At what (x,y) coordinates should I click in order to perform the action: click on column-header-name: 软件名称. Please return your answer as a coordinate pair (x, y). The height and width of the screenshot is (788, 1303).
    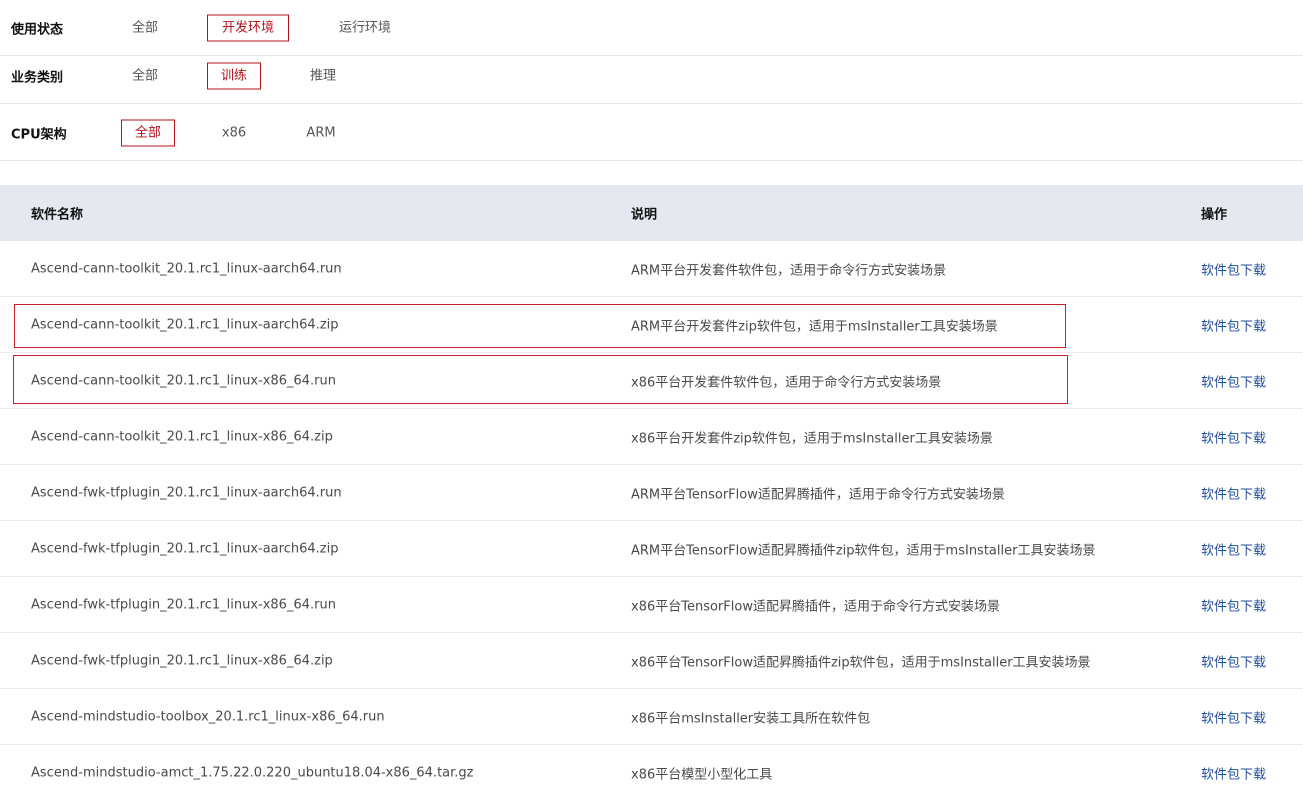
    Looking at the image, I should click on (57, 215).